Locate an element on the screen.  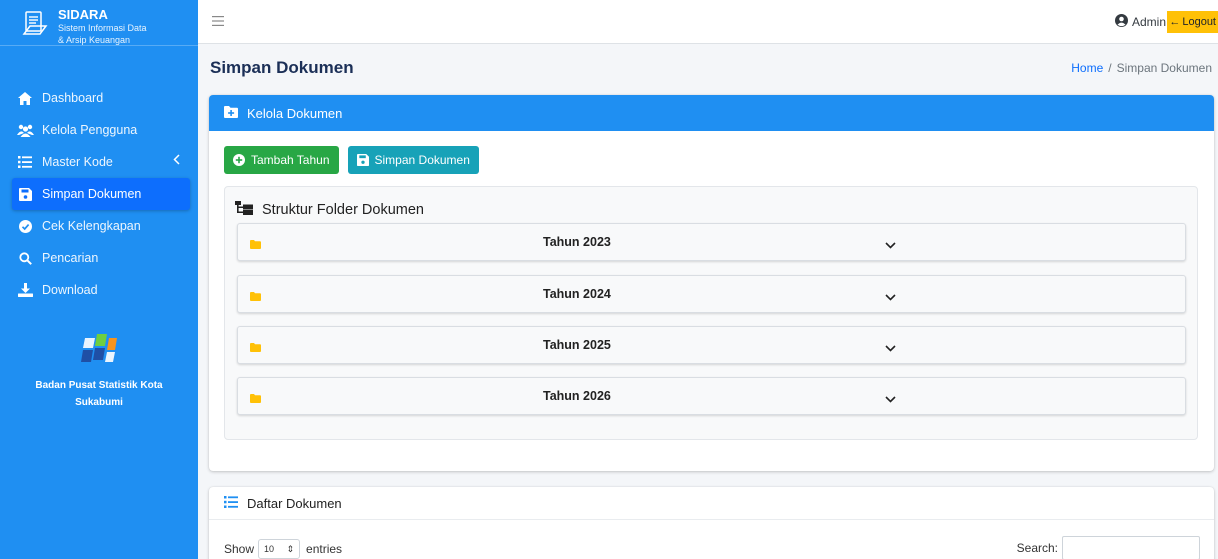
organization-block: Badan Pusat Statistik Kota Sukabumi is located at coordinates (99, 371).